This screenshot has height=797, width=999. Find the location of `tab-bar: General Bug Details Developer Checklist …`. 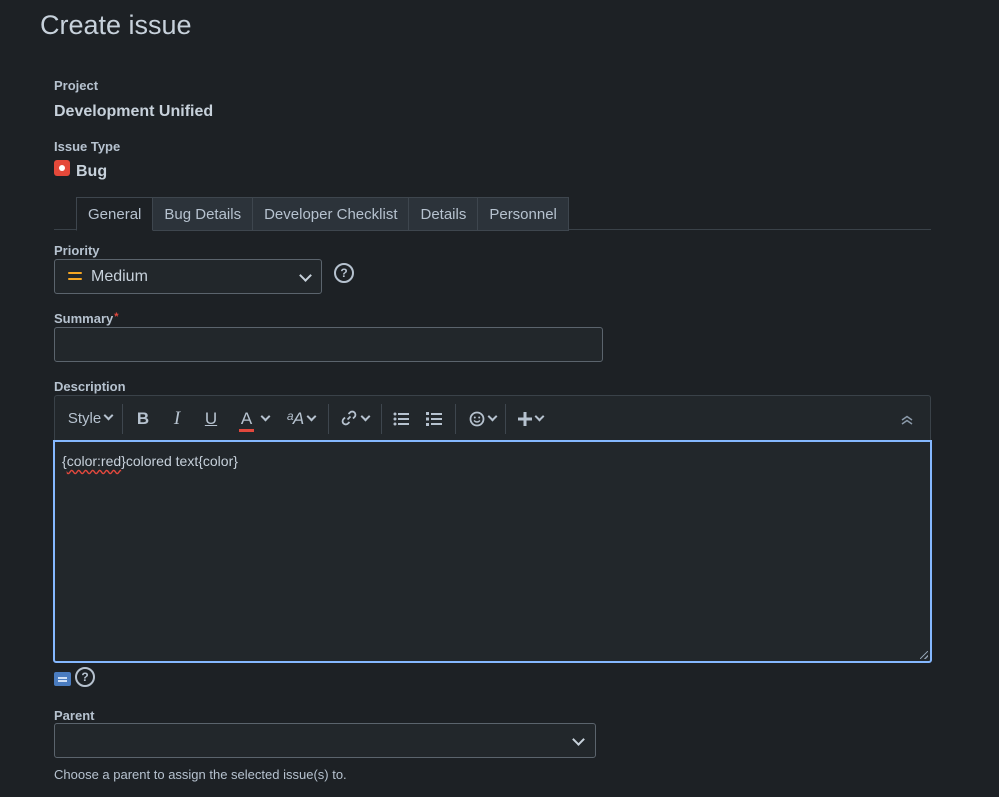

tab-bar: General Bug Details Developer Checklist … is located at coordinates (322, 213).